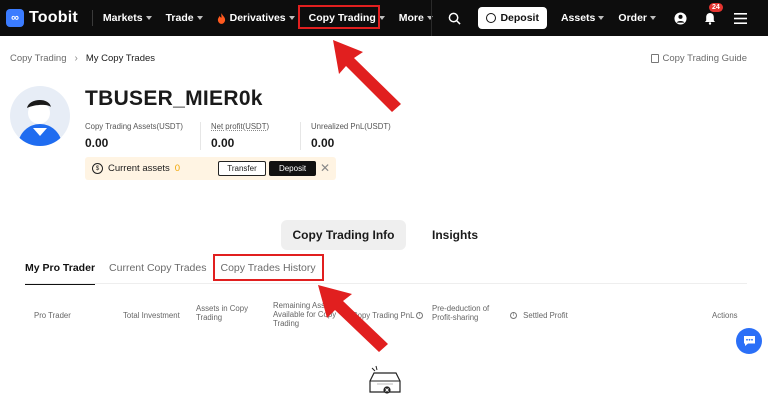  I want to click on hamburger-menu-icon, so click(740, 18).